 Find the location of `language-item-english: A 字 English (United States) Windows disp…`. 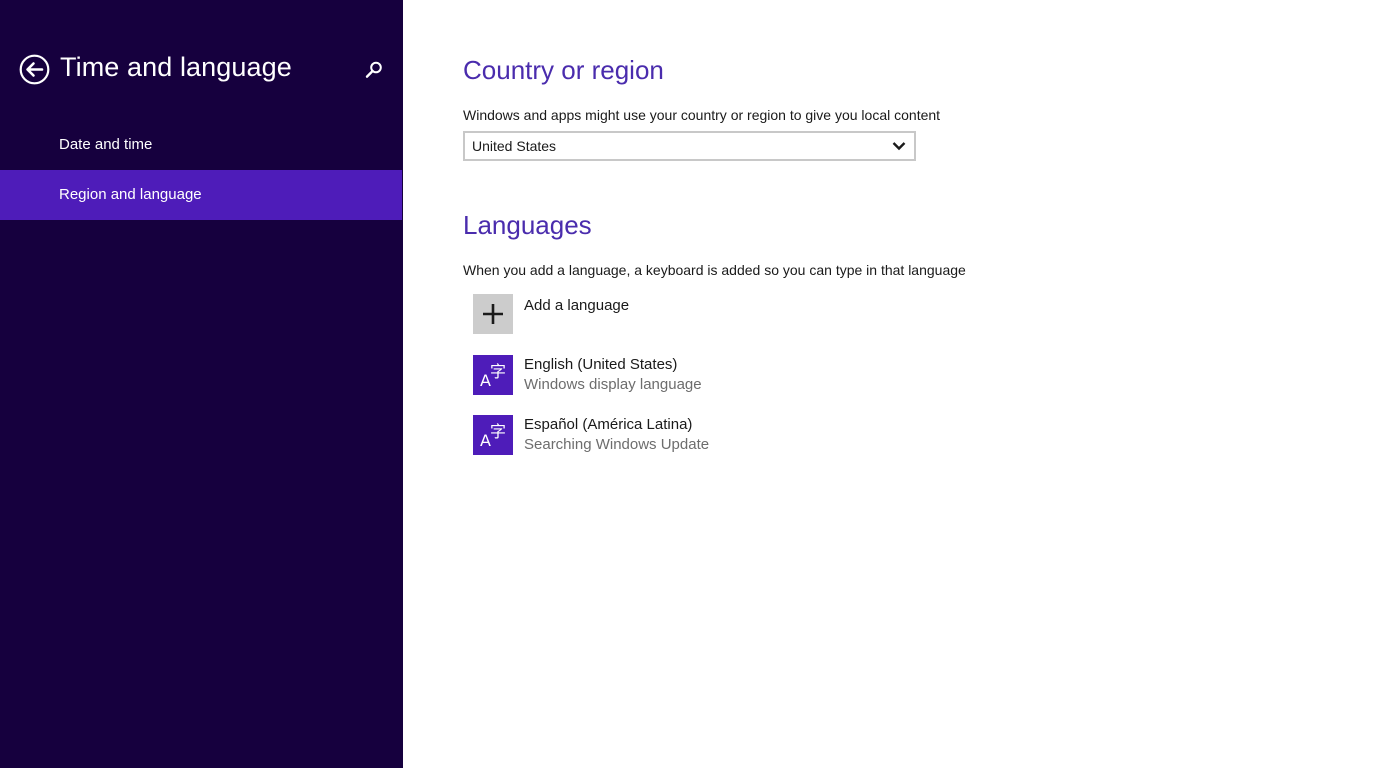

language-item-english: A 字 English (United States) Windows disp… is located at coordinates (673, 376).